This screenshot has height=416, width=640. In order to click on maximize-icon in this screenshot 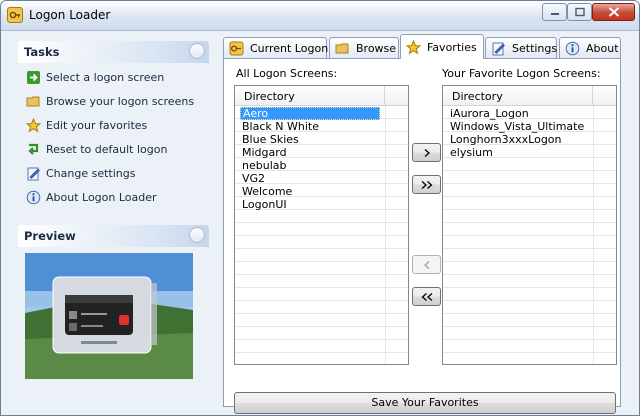, I will do `click(579, 12)`.